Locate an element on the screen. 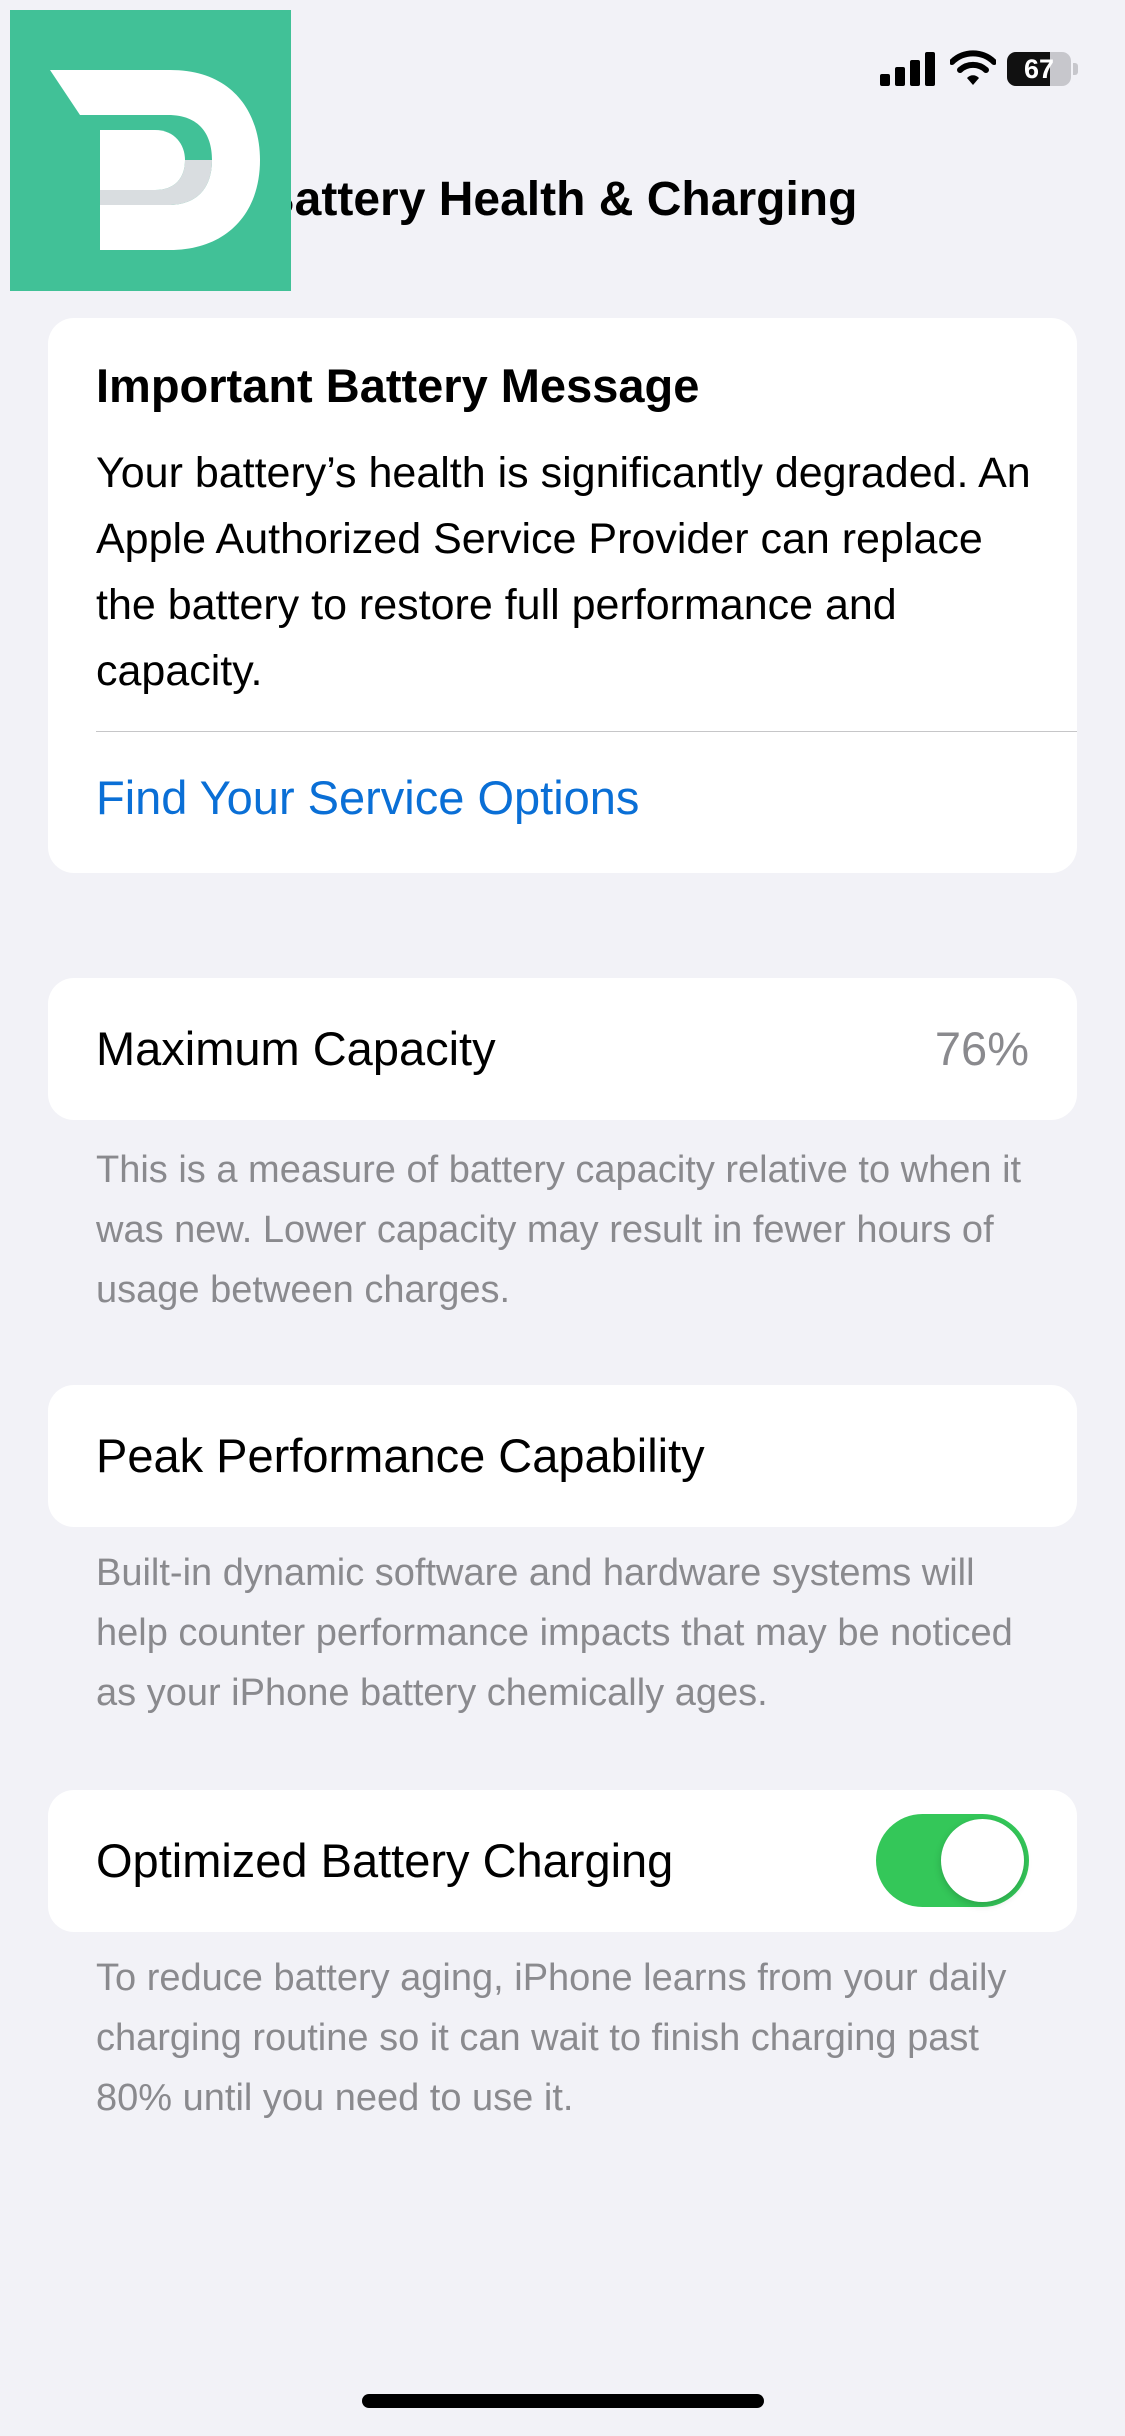  maximum-capacity-row: Maximum Capacity 76% is located at coordinates (562, 1049).